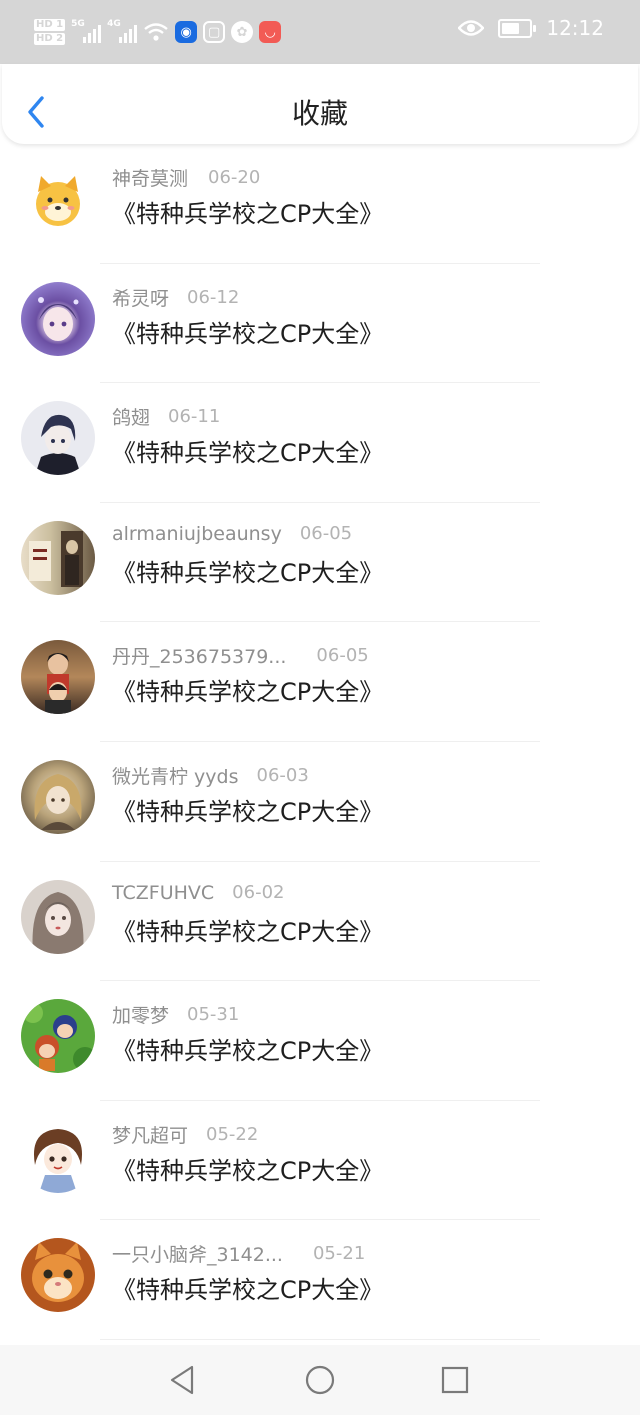  What do you see at coordinates (183, 1380) in the screenshot?
I see `back-triangle-icon` at bounding box center [183, 1380].